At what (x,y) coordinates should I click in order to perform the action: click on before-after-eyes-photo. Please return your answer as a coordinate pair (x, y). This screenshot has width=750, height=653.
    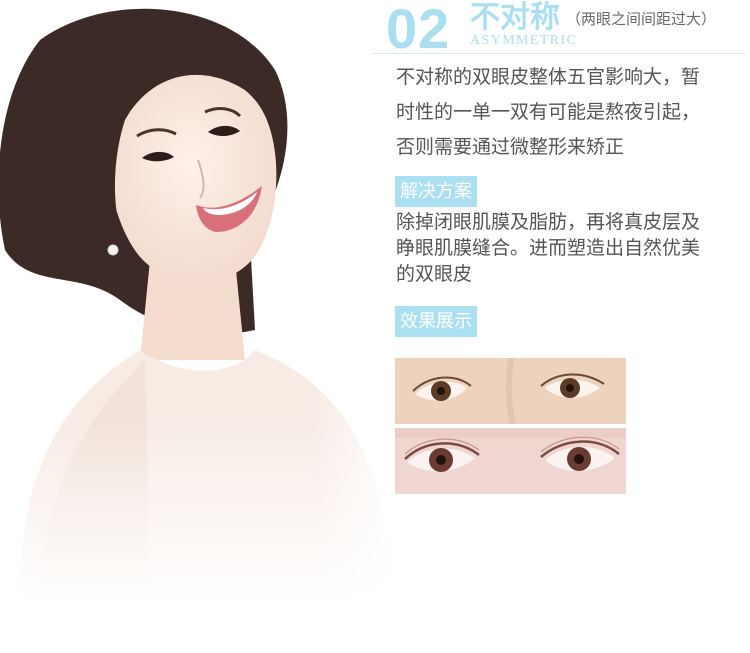
    Looking at the image, I should click on (510, 426).